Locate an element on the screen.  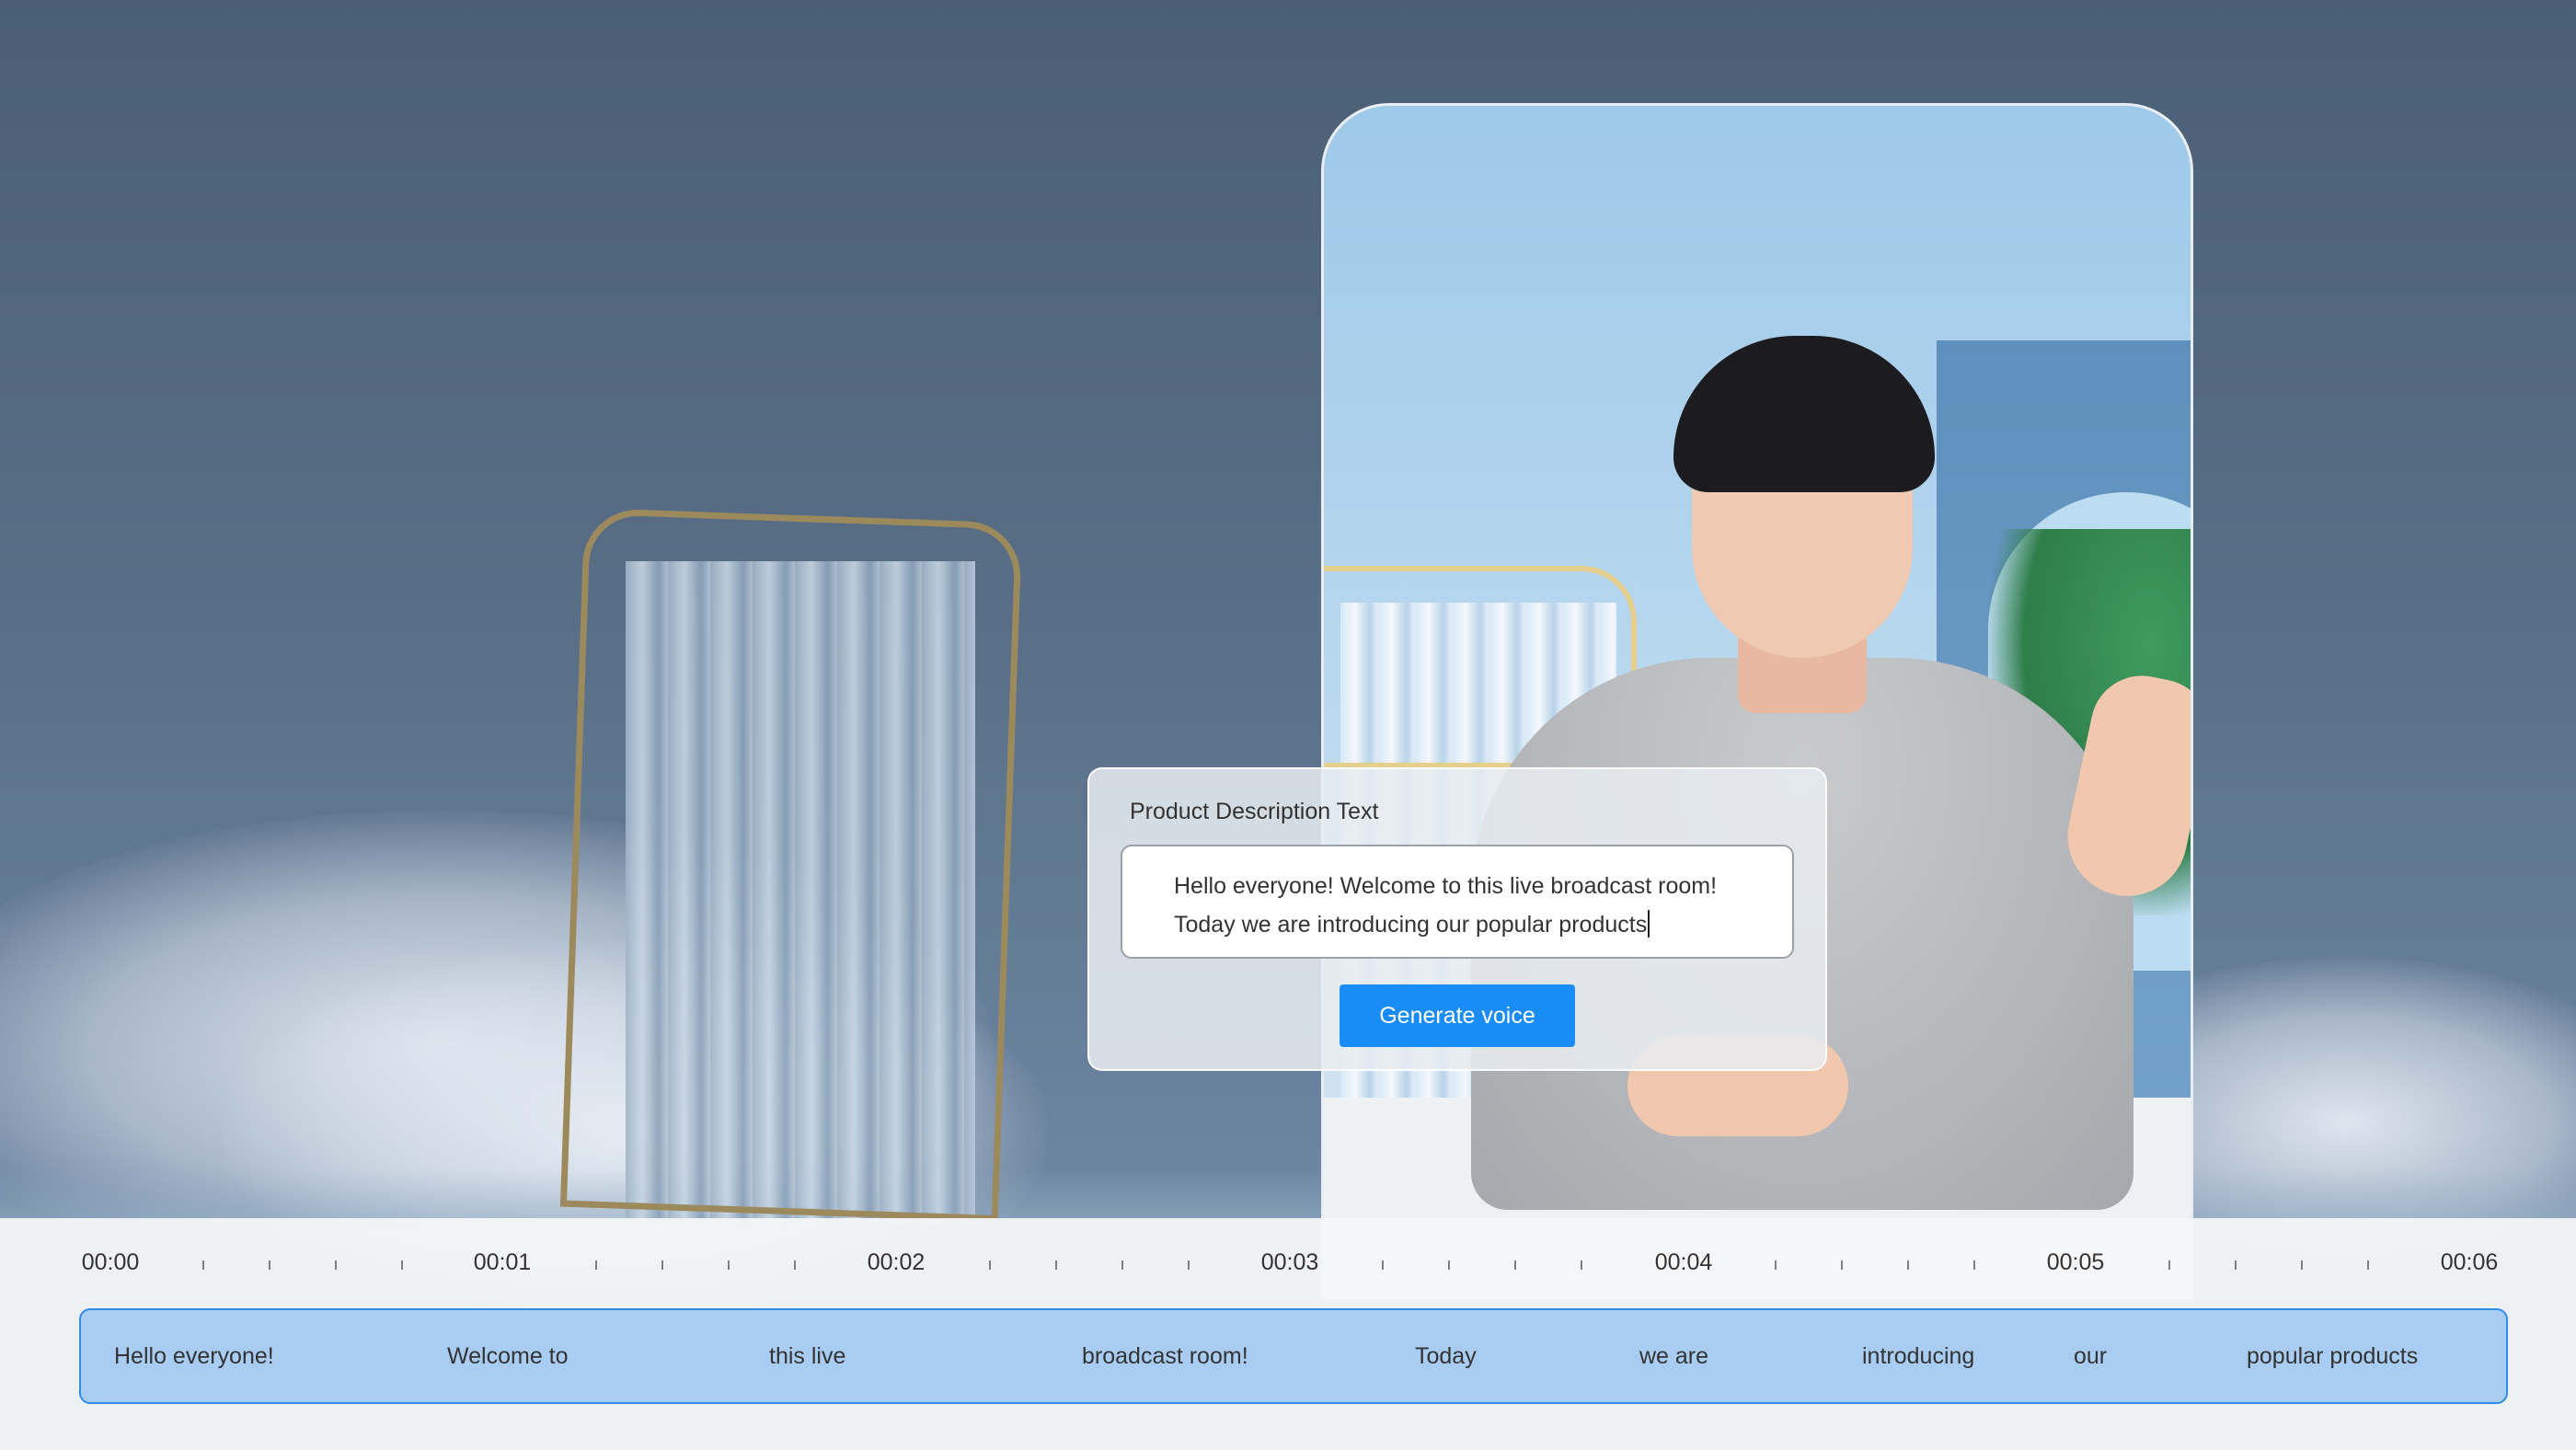
time-label: 00:06 is located at coordinates (2469, 1262).